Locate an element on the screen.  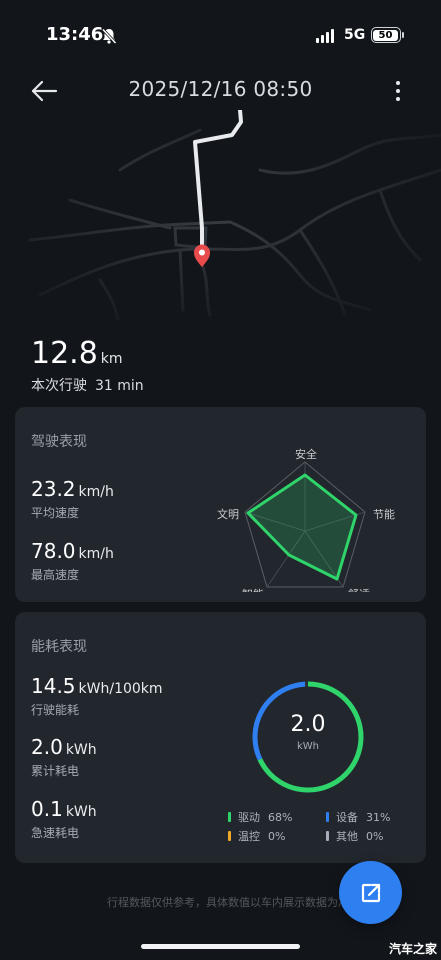
distance-unit: km is located at coordinates (111, 359).